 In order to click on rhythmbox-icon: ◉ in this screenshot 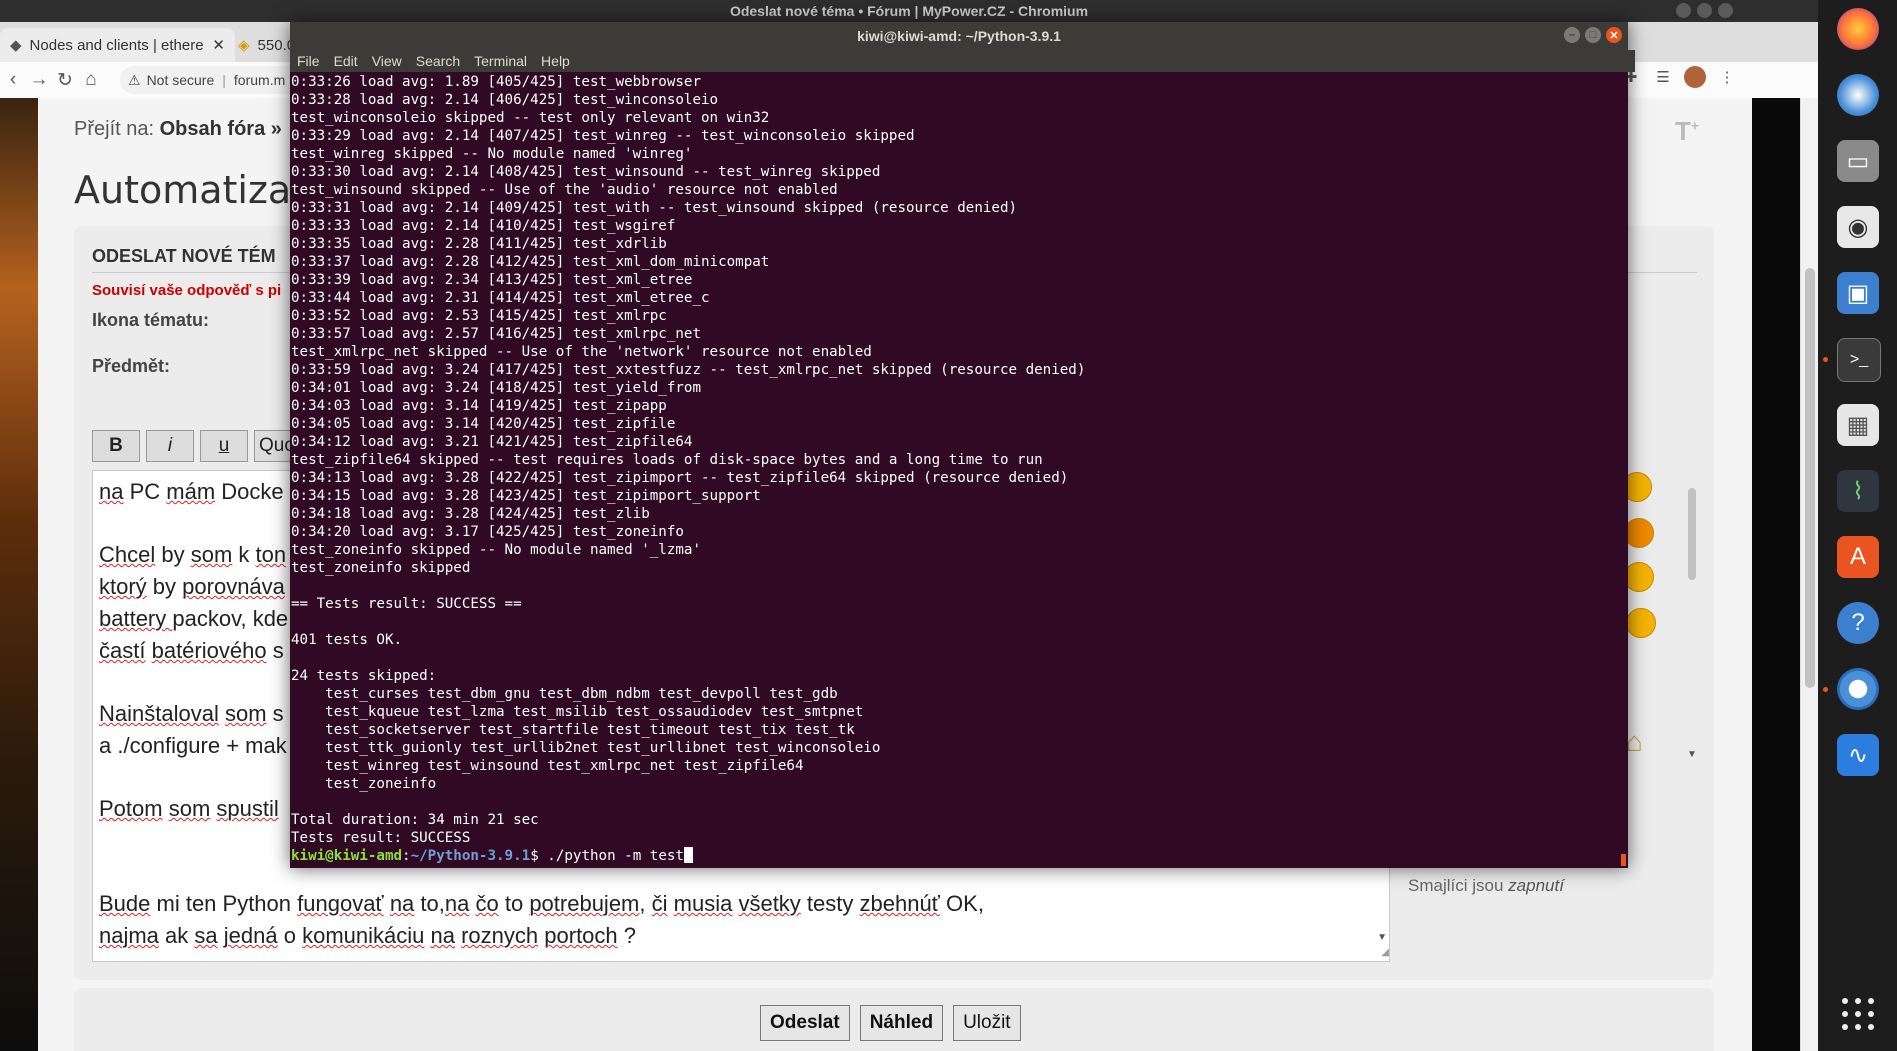, I will do `click(1858, 227)`.